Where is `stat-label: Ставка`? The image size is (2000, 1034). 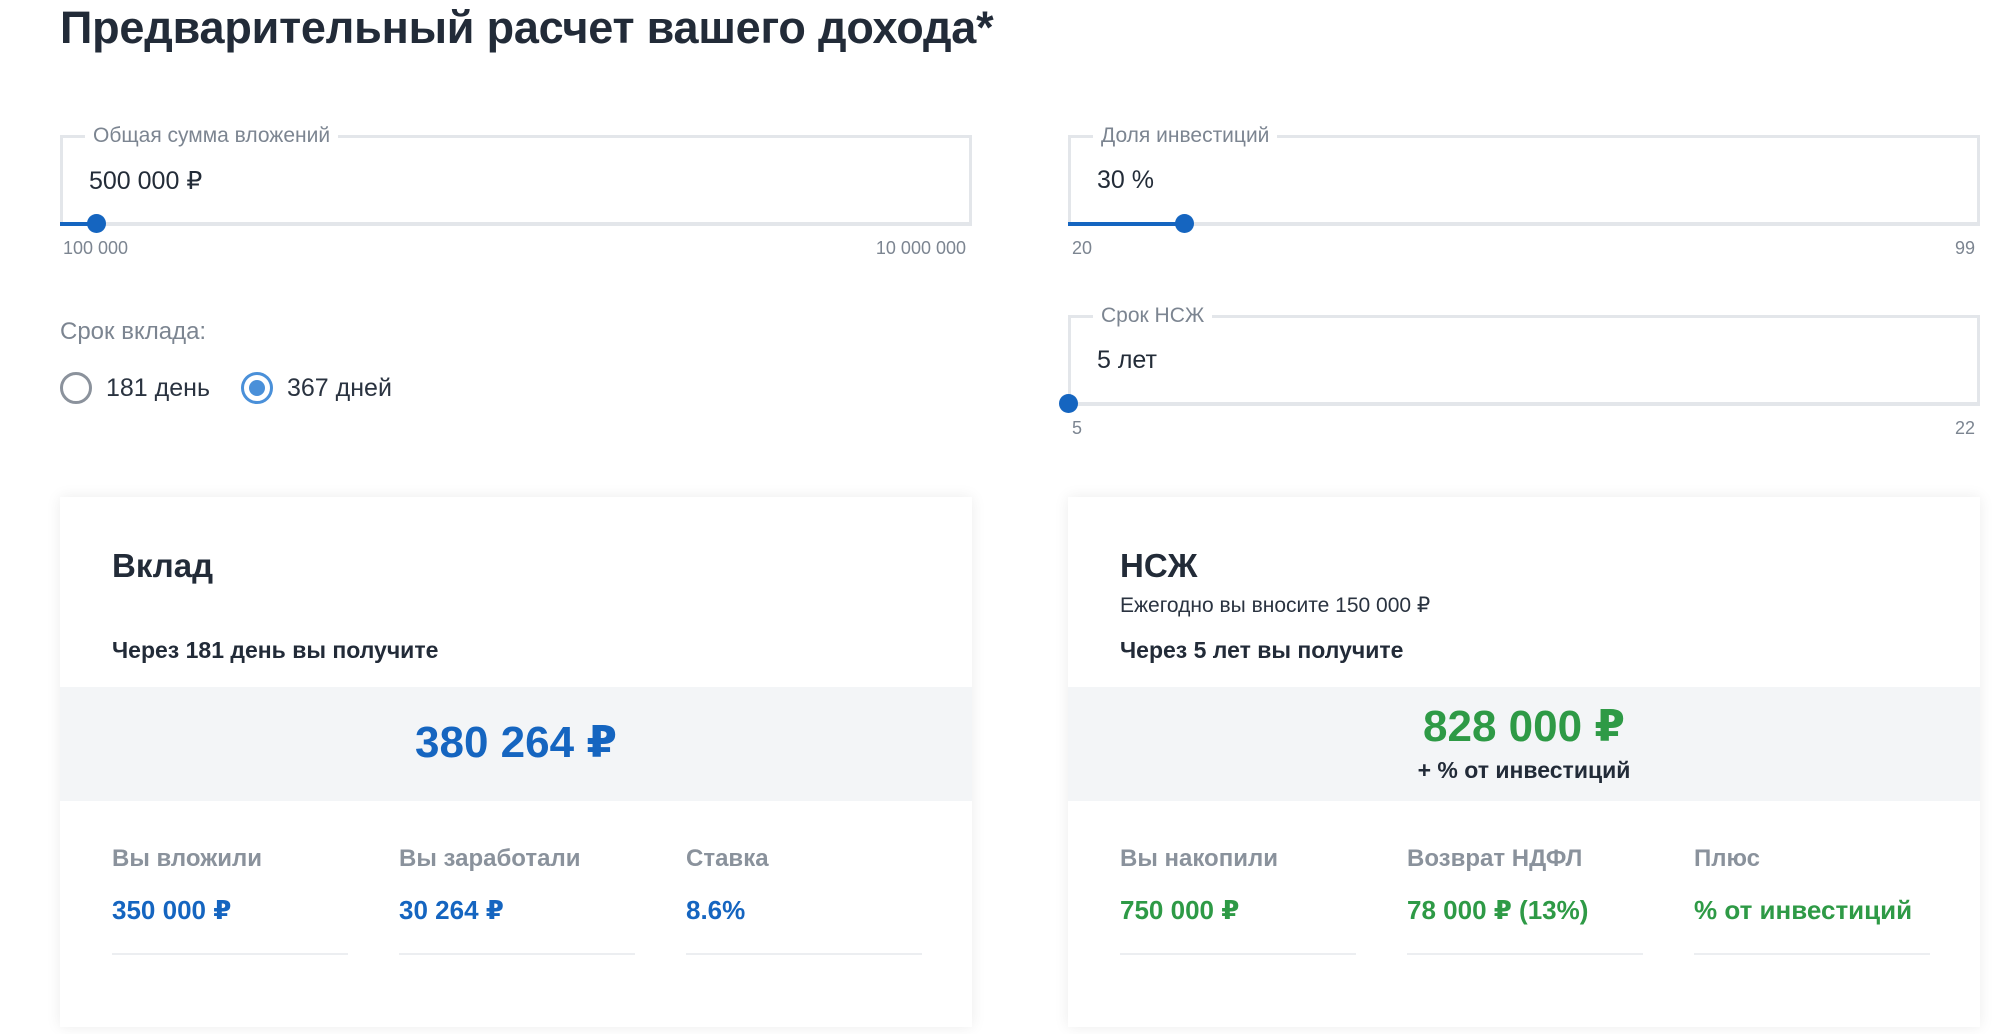
stat-label: Ставка is located at coordinates (727, 858).